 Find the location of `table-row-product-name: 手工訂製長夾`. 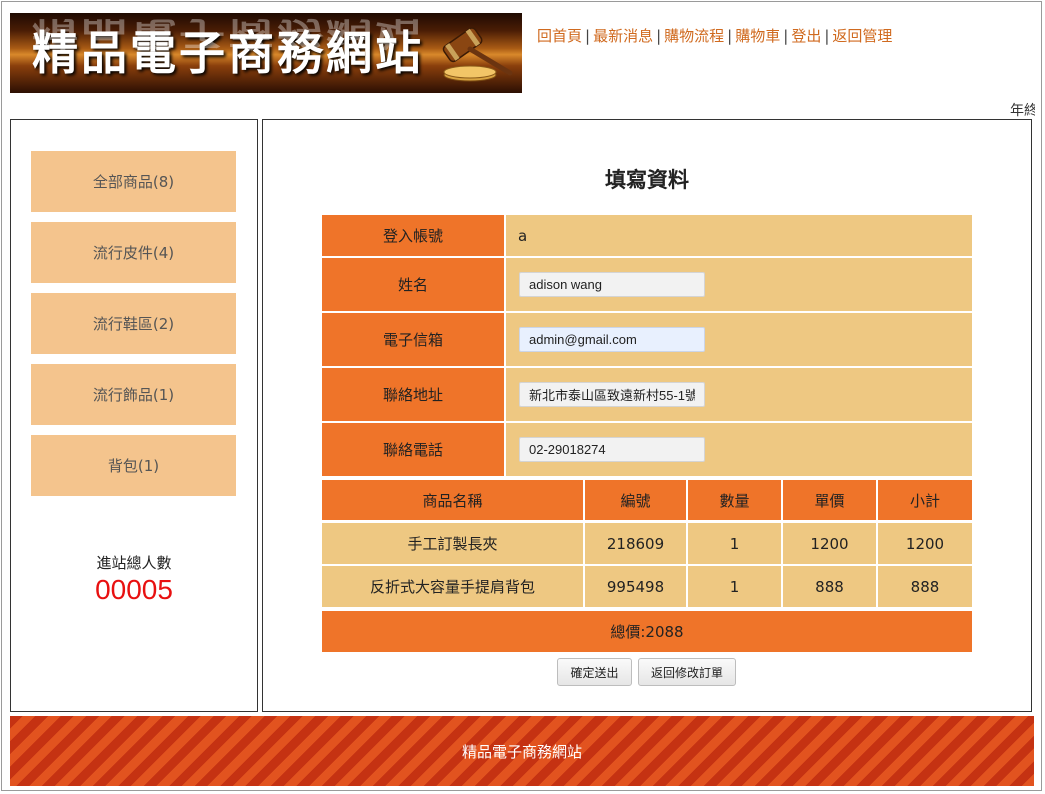

table-row-product-name: 手工訂製長夾 is located at coordinates (452, 543).